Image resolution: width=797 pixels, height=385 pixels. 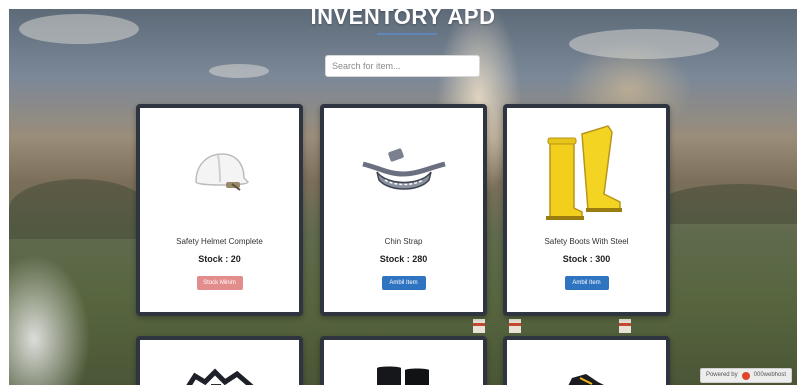 I want to click on search-input, so click(x=402, y=66).